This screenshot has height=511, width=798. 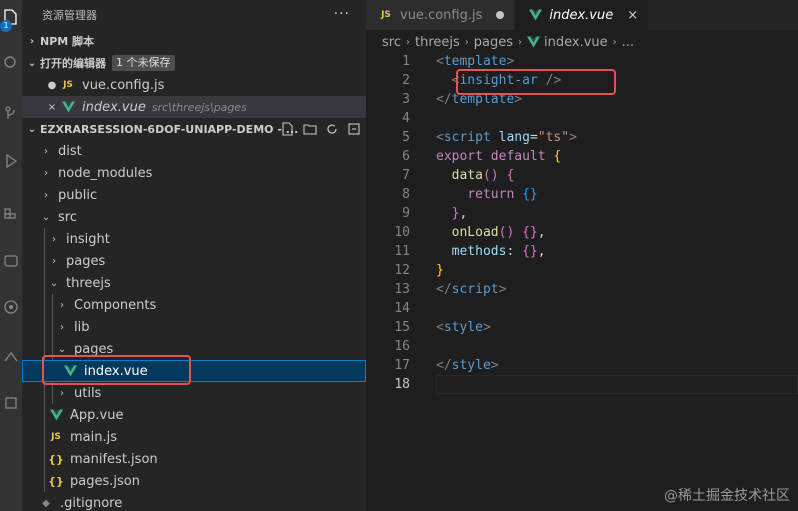 I want to click on timeline-icon, so click(x=11, y=403).